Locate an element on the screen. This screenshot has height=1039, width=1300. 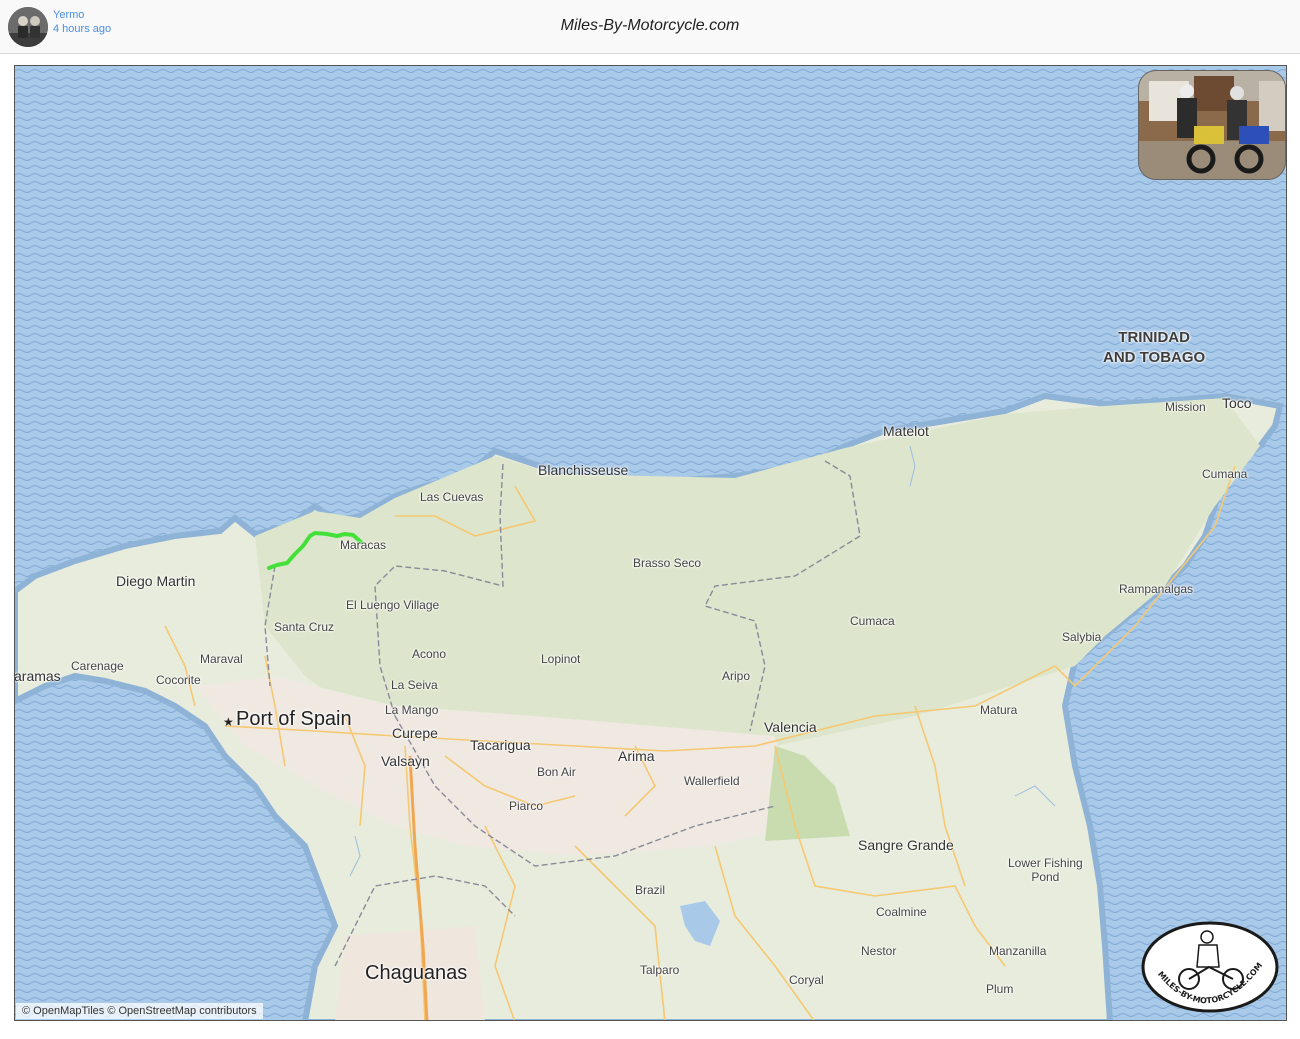
place-label-lower-fishing-pond: Lower Fishing Pond is located at coordinates (1045, 870).